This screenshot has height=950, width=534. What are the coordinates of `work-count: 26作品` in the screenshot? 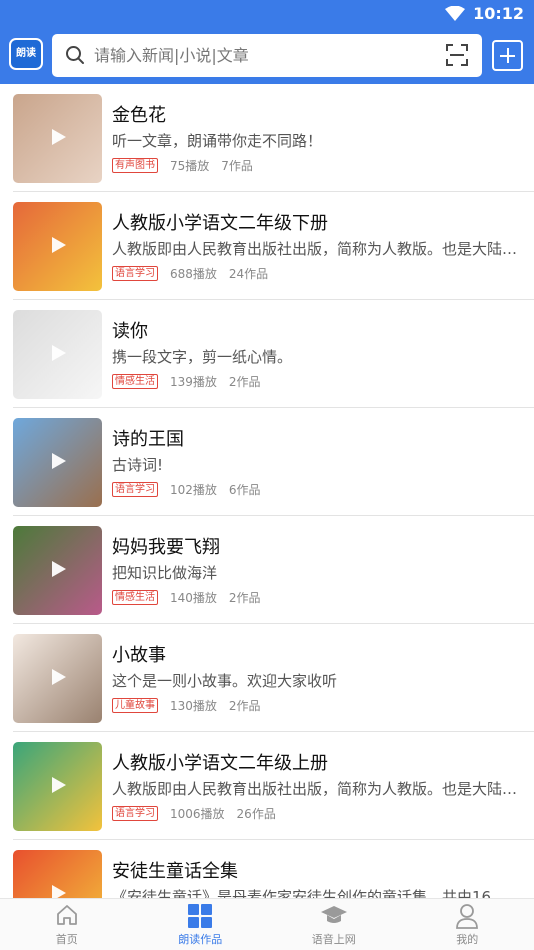 It's located at (256, 813).